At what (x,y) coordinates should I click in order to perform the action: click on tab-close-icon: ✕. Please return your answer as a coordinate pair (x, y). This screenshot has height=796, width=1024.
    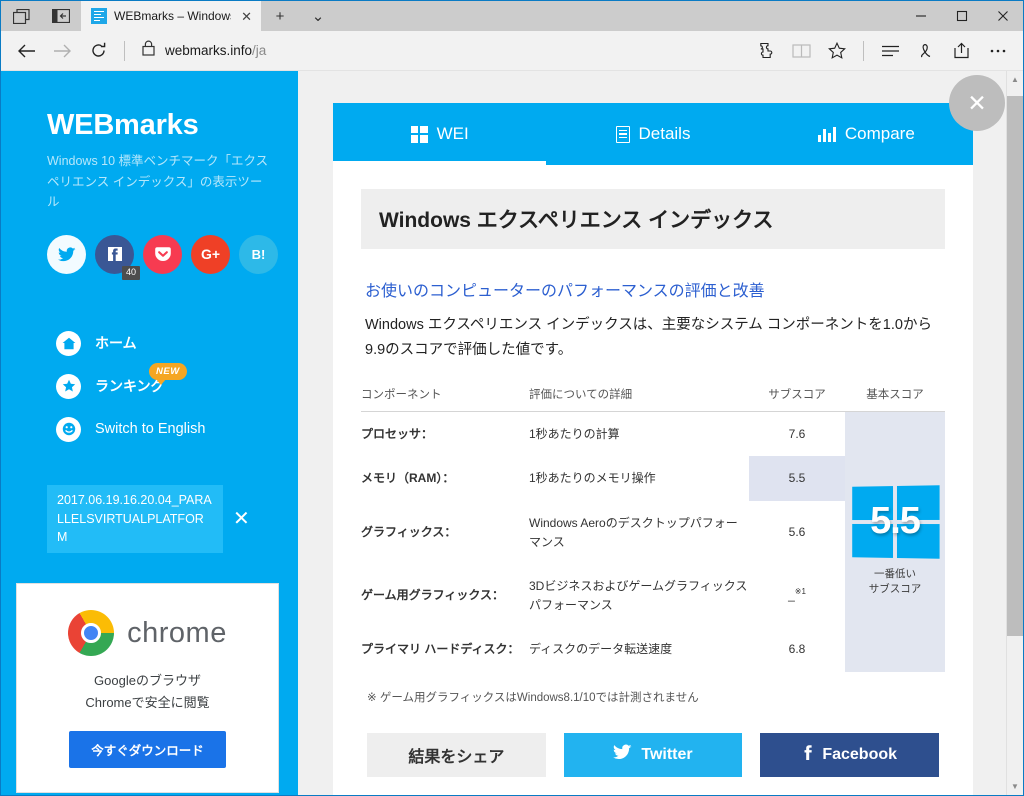
    Looking at the image, I should click on (246, 16).